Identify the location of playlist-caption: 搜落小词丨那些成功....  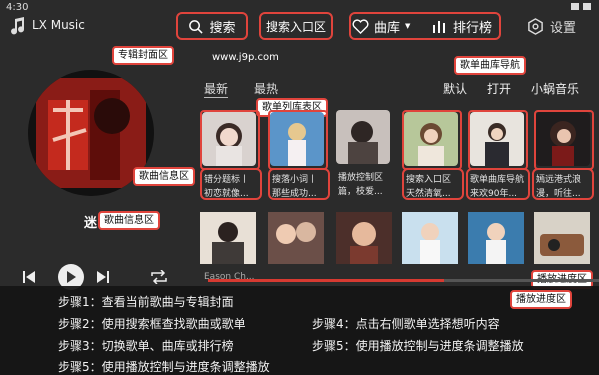
(299, 184).